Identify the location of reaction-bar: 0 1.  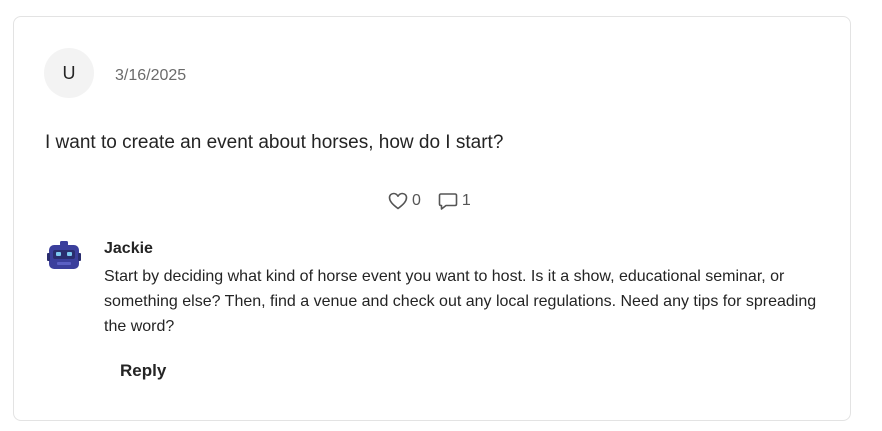
(429, 201).